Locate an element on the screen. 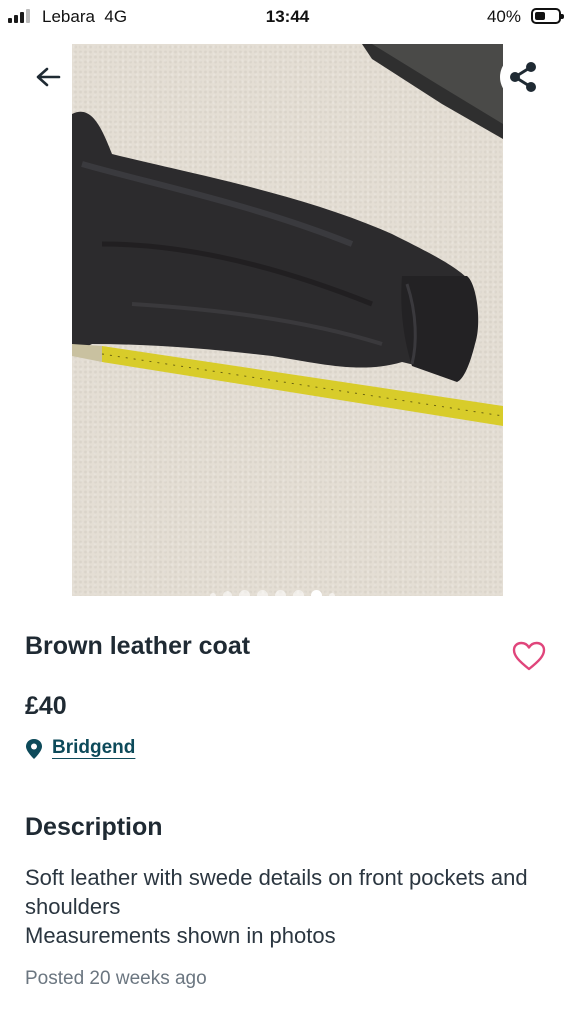  arrow-left-icon is located at coordinates (48, 77).